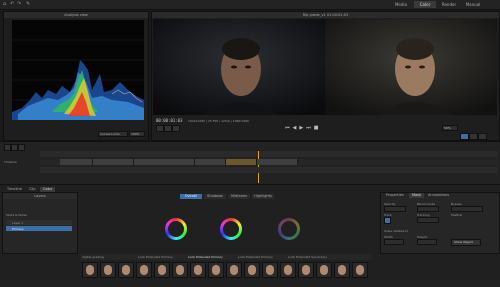  Describe the element at coordinates (289, 229) in the screenshot. I see `color-wheel-gain` at that location.